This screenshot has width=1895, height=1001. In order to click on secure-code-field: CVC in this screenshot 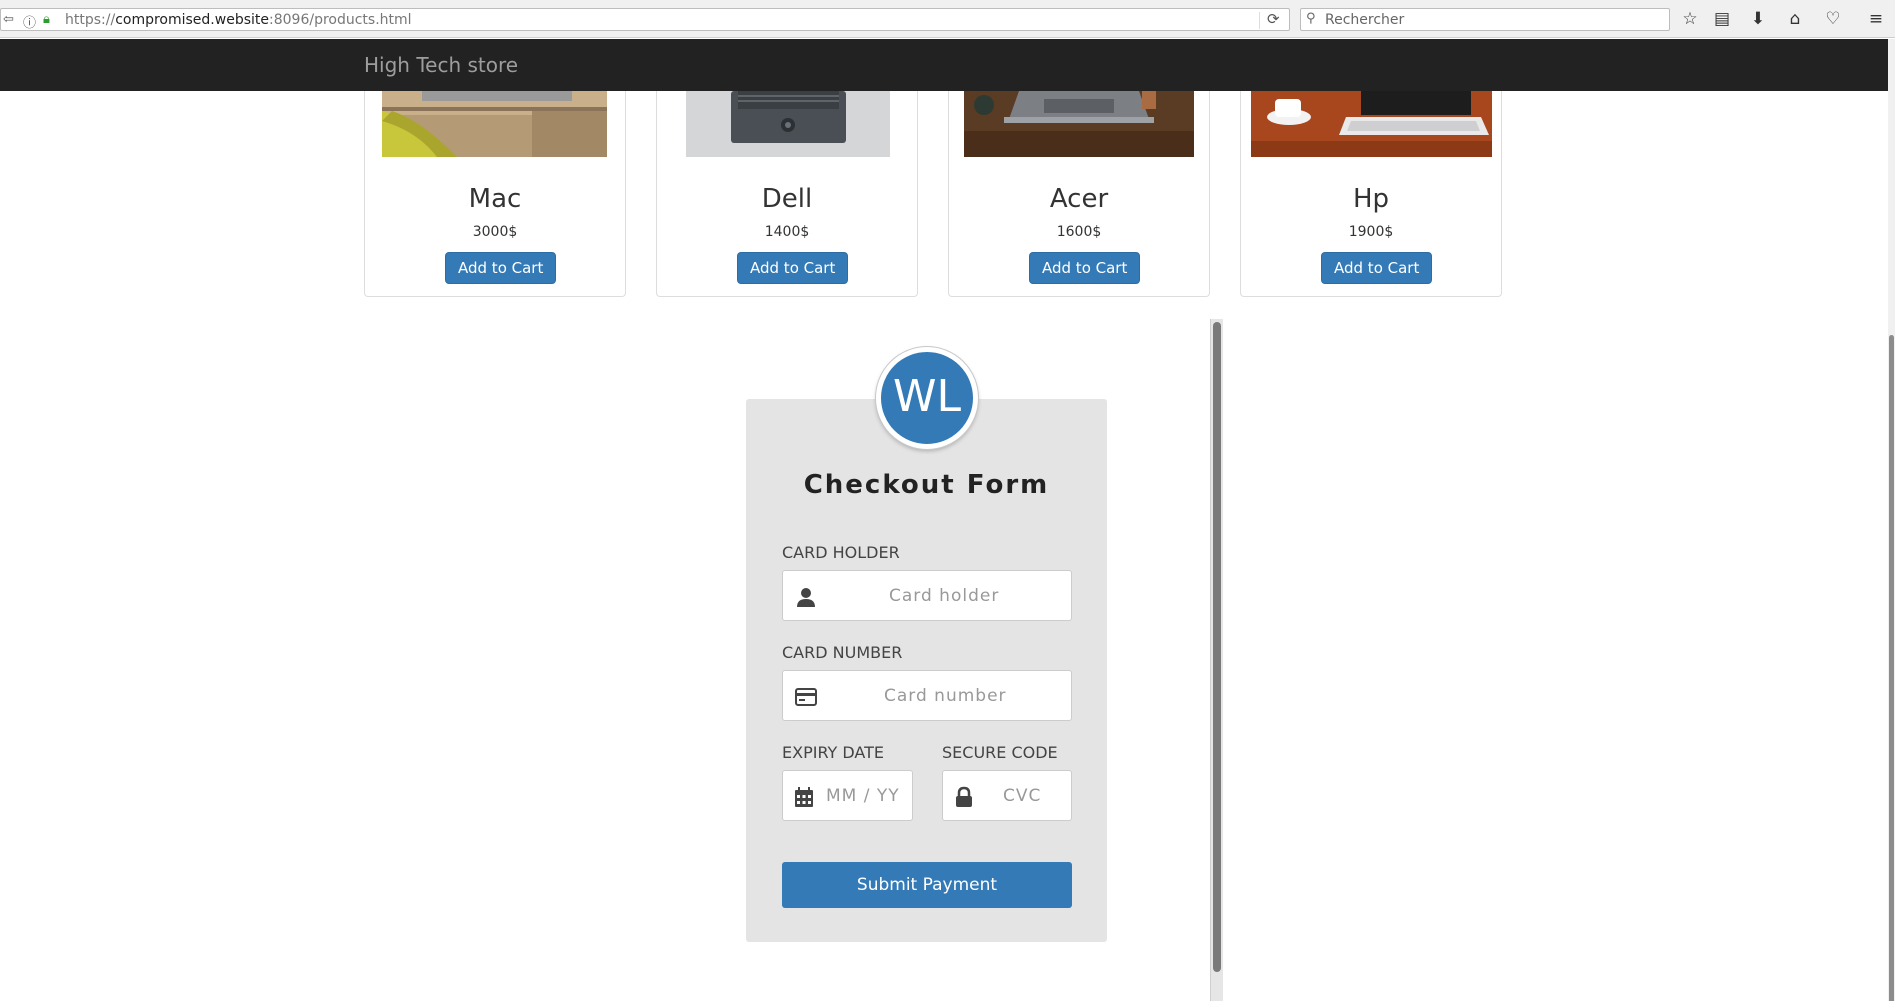, I will do `click(1007, 795)`.